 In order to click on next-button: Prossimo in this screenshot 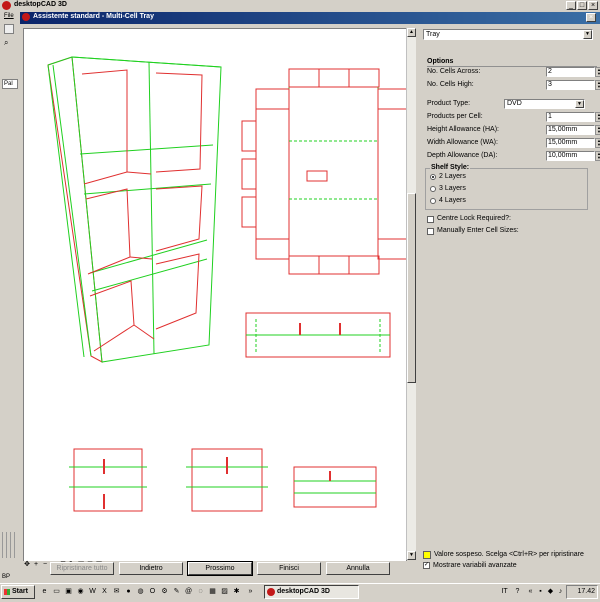, I will do `click(220, 568)`.